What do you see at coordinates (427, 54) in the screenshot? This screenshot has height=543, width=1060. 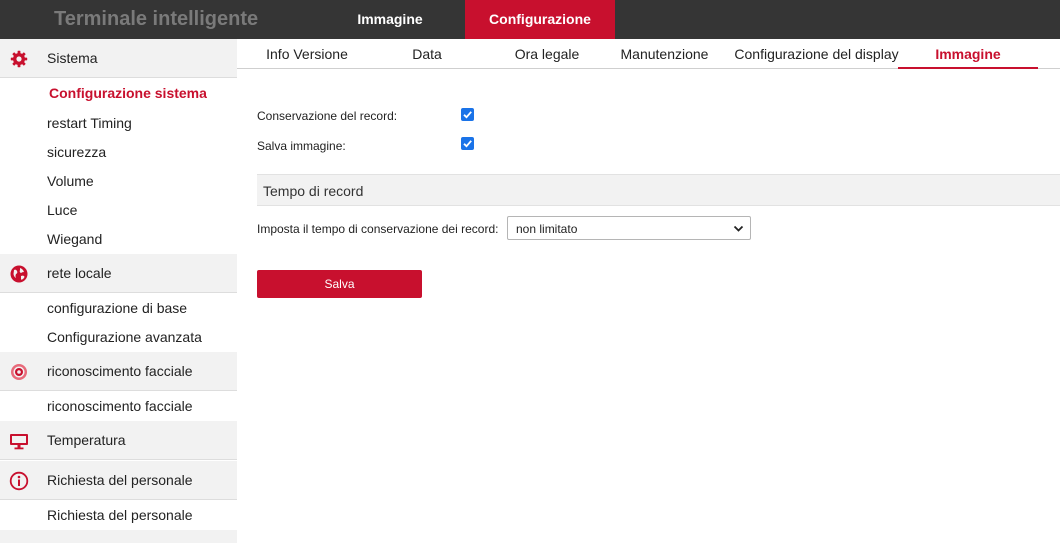 I see `tab-data: Data` at bounding box center [427, 54].